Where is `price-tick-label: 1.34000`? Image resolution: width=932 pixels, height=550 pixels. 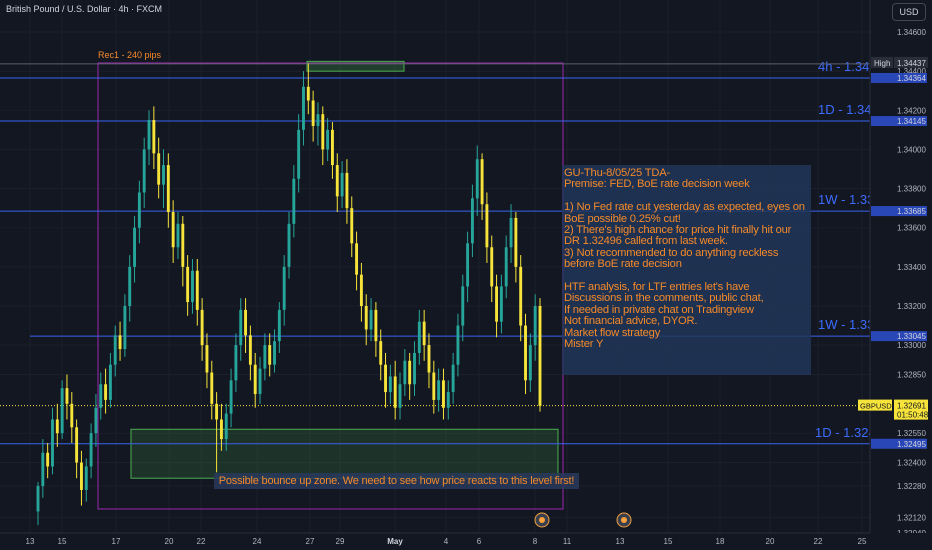
price-tick-label: 1.34000 is located at coordinates (911, 149).